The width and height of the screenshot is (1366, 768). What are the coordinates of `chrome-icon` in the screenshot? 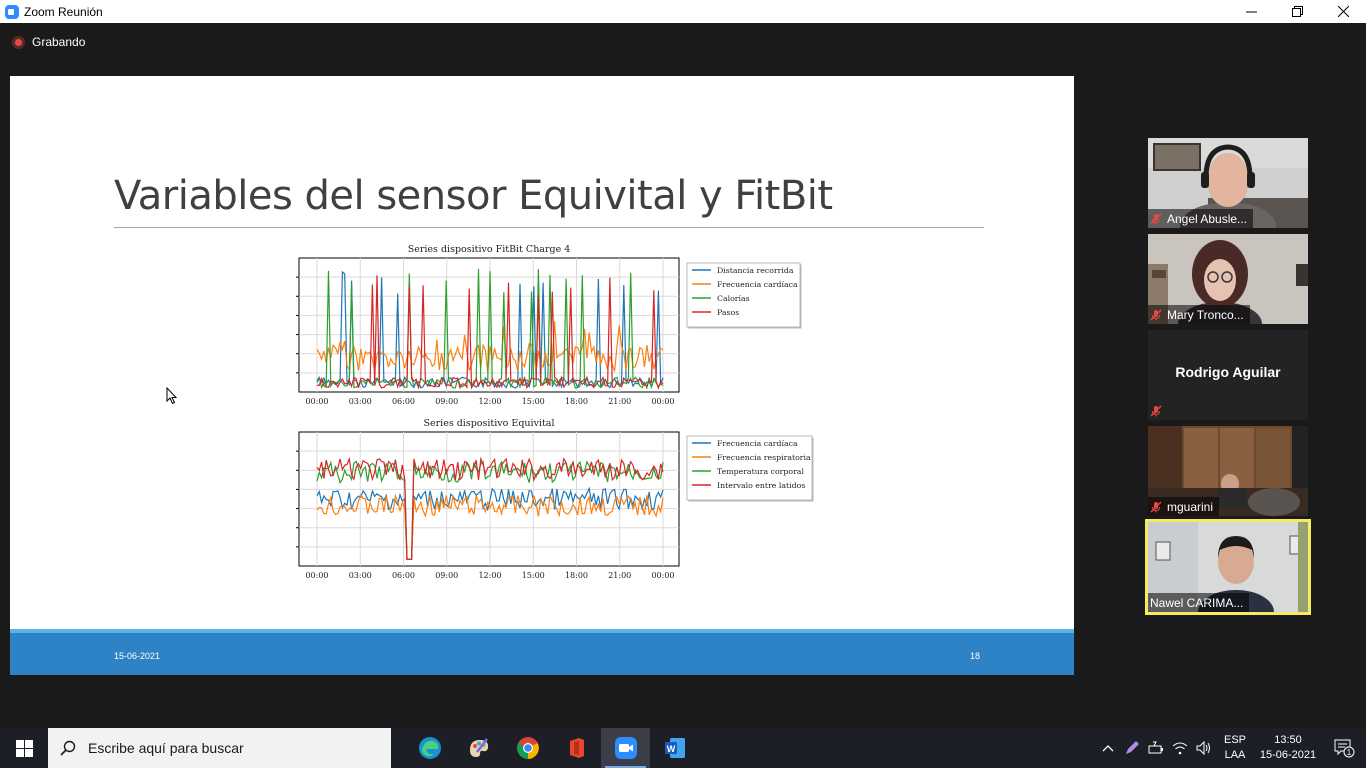 It's located at (527, 748).